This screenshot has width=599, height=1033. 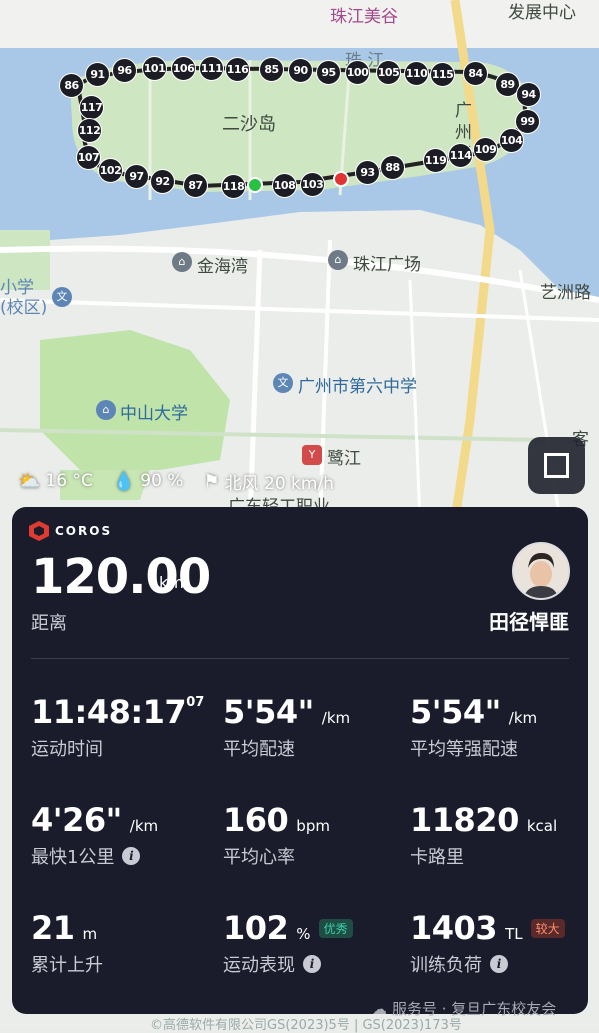 What do you see at coordinates (392, 167) in the screenshot?
I see `km-marker: 88` at bounding box center [392, 167].